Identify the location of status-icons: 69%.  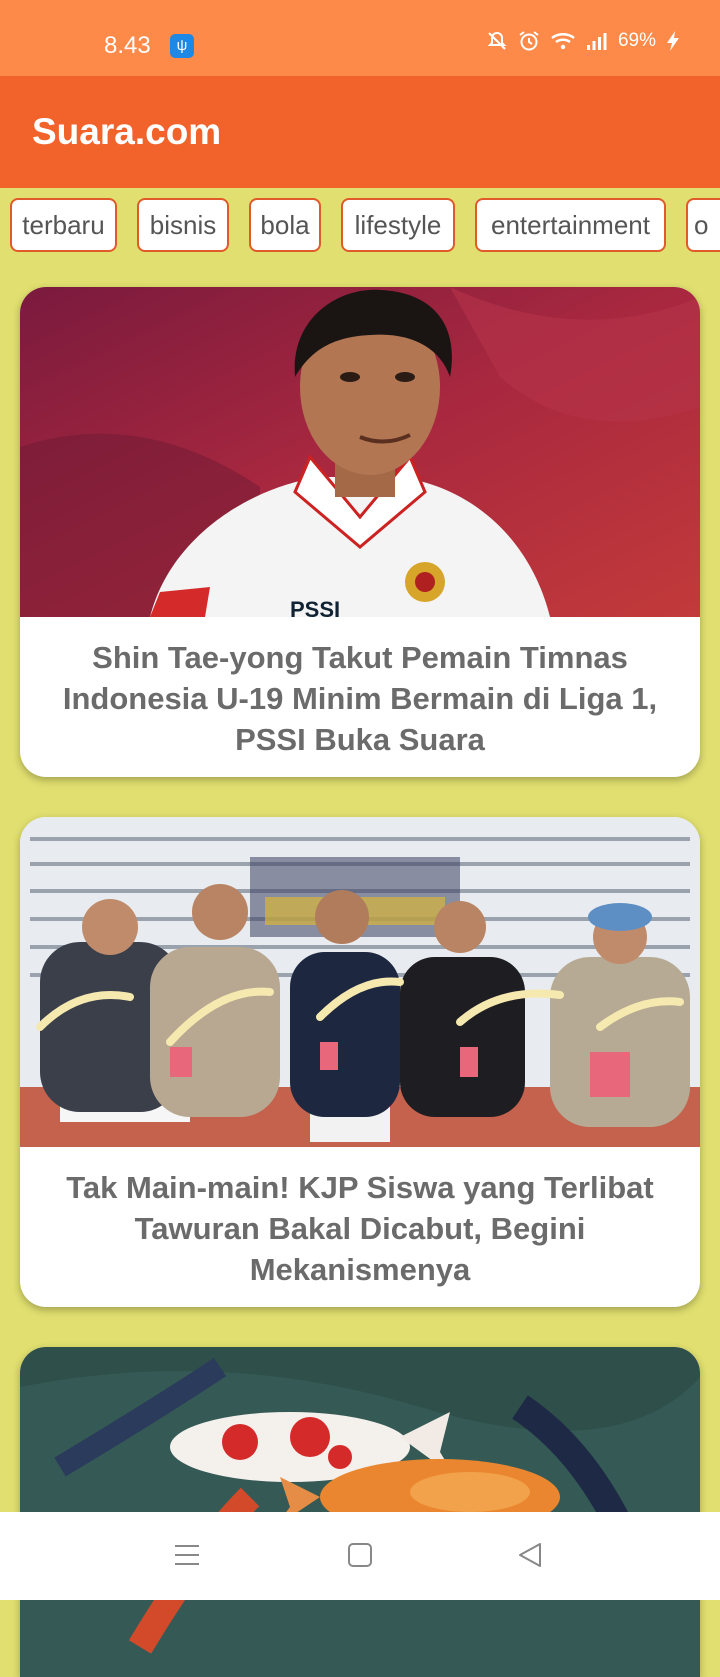
(583, 41).